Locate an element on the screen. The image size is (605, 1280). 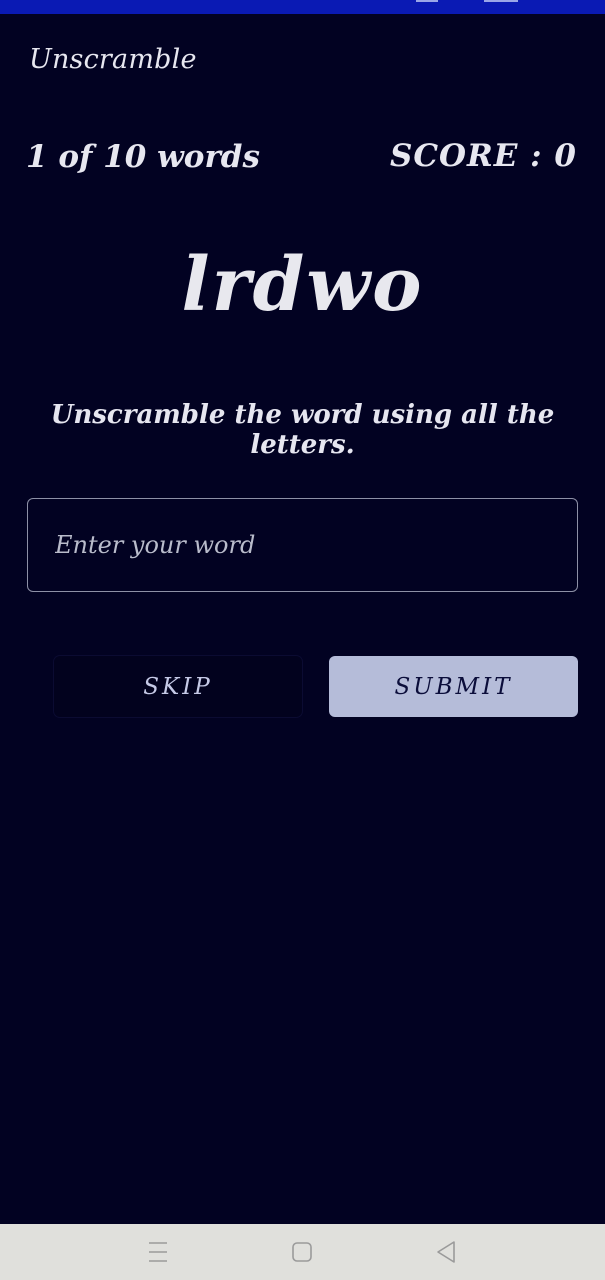
system-nav-bar is located at coordinates (302, 1252).